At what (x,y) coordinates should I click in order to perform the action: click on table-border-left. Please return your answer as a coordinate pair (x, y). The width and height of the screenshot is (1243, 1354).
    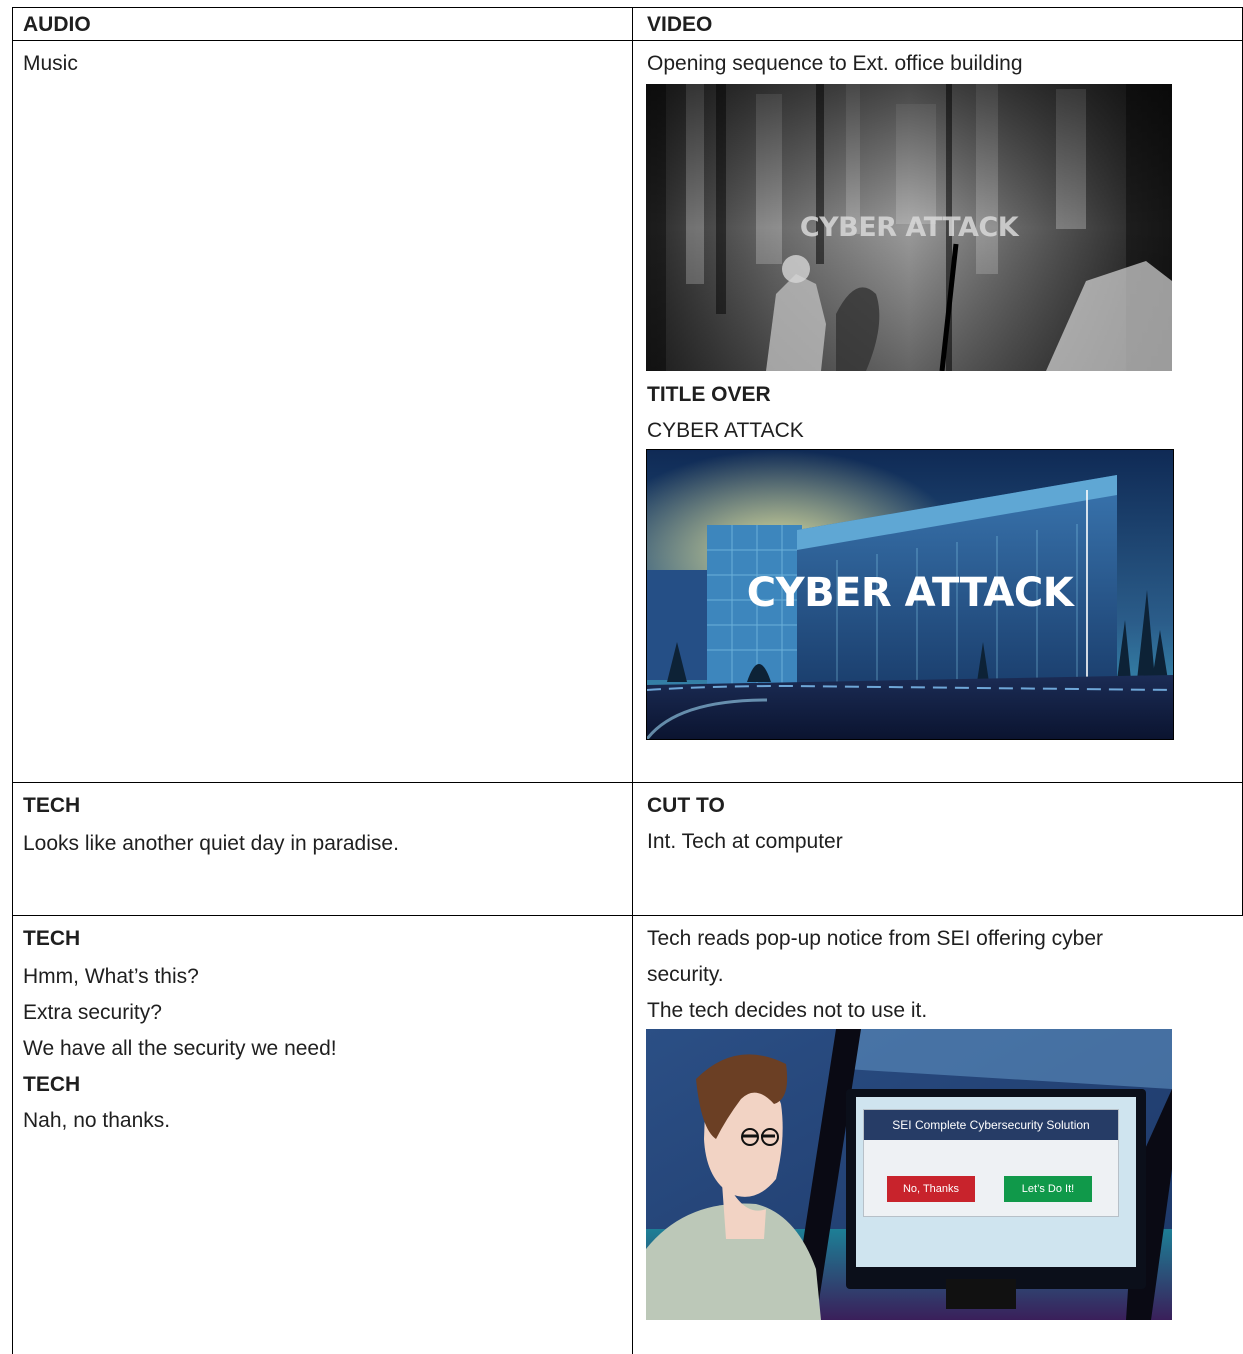
    Looking at the image, I should click on (12, 680).